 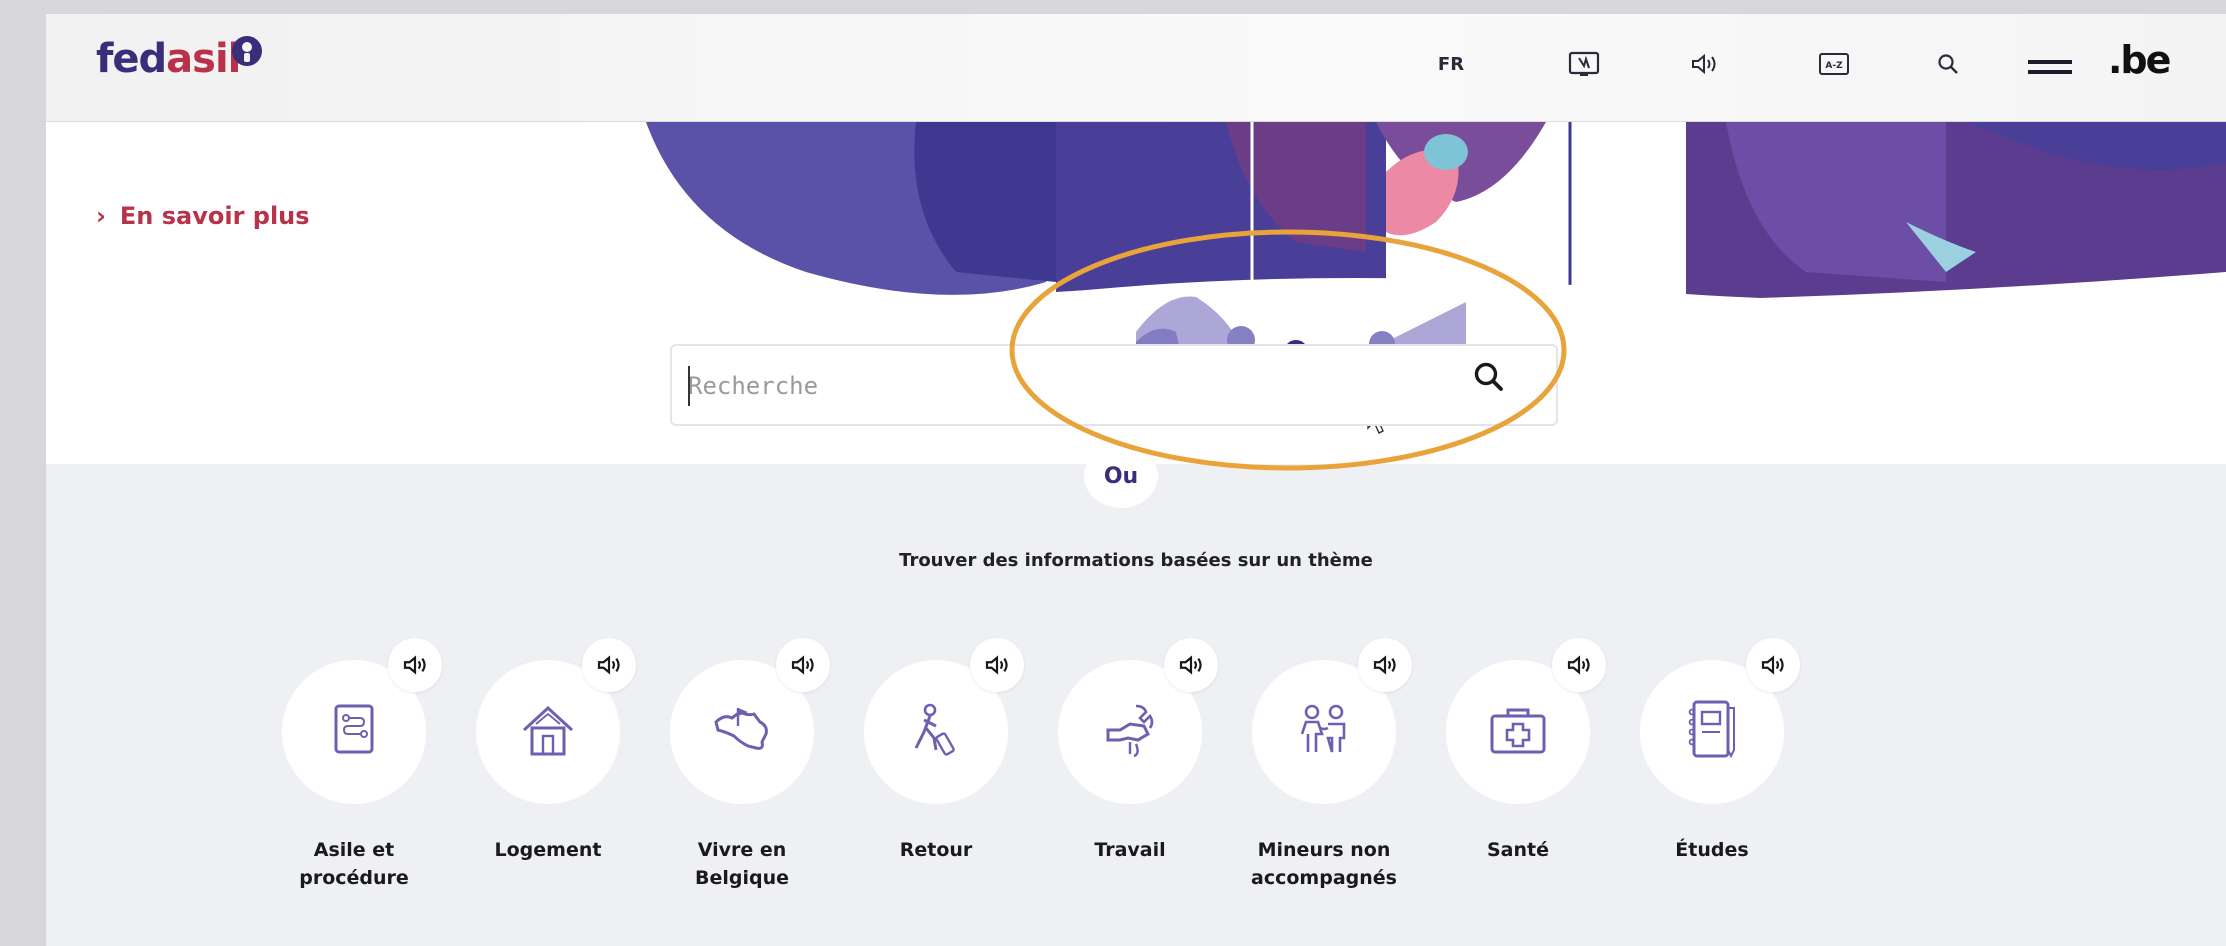 What do you see at coordinates (742, 732) in the screenshot?
I see `belgium-map-icon` at bounding box center [742, 732].